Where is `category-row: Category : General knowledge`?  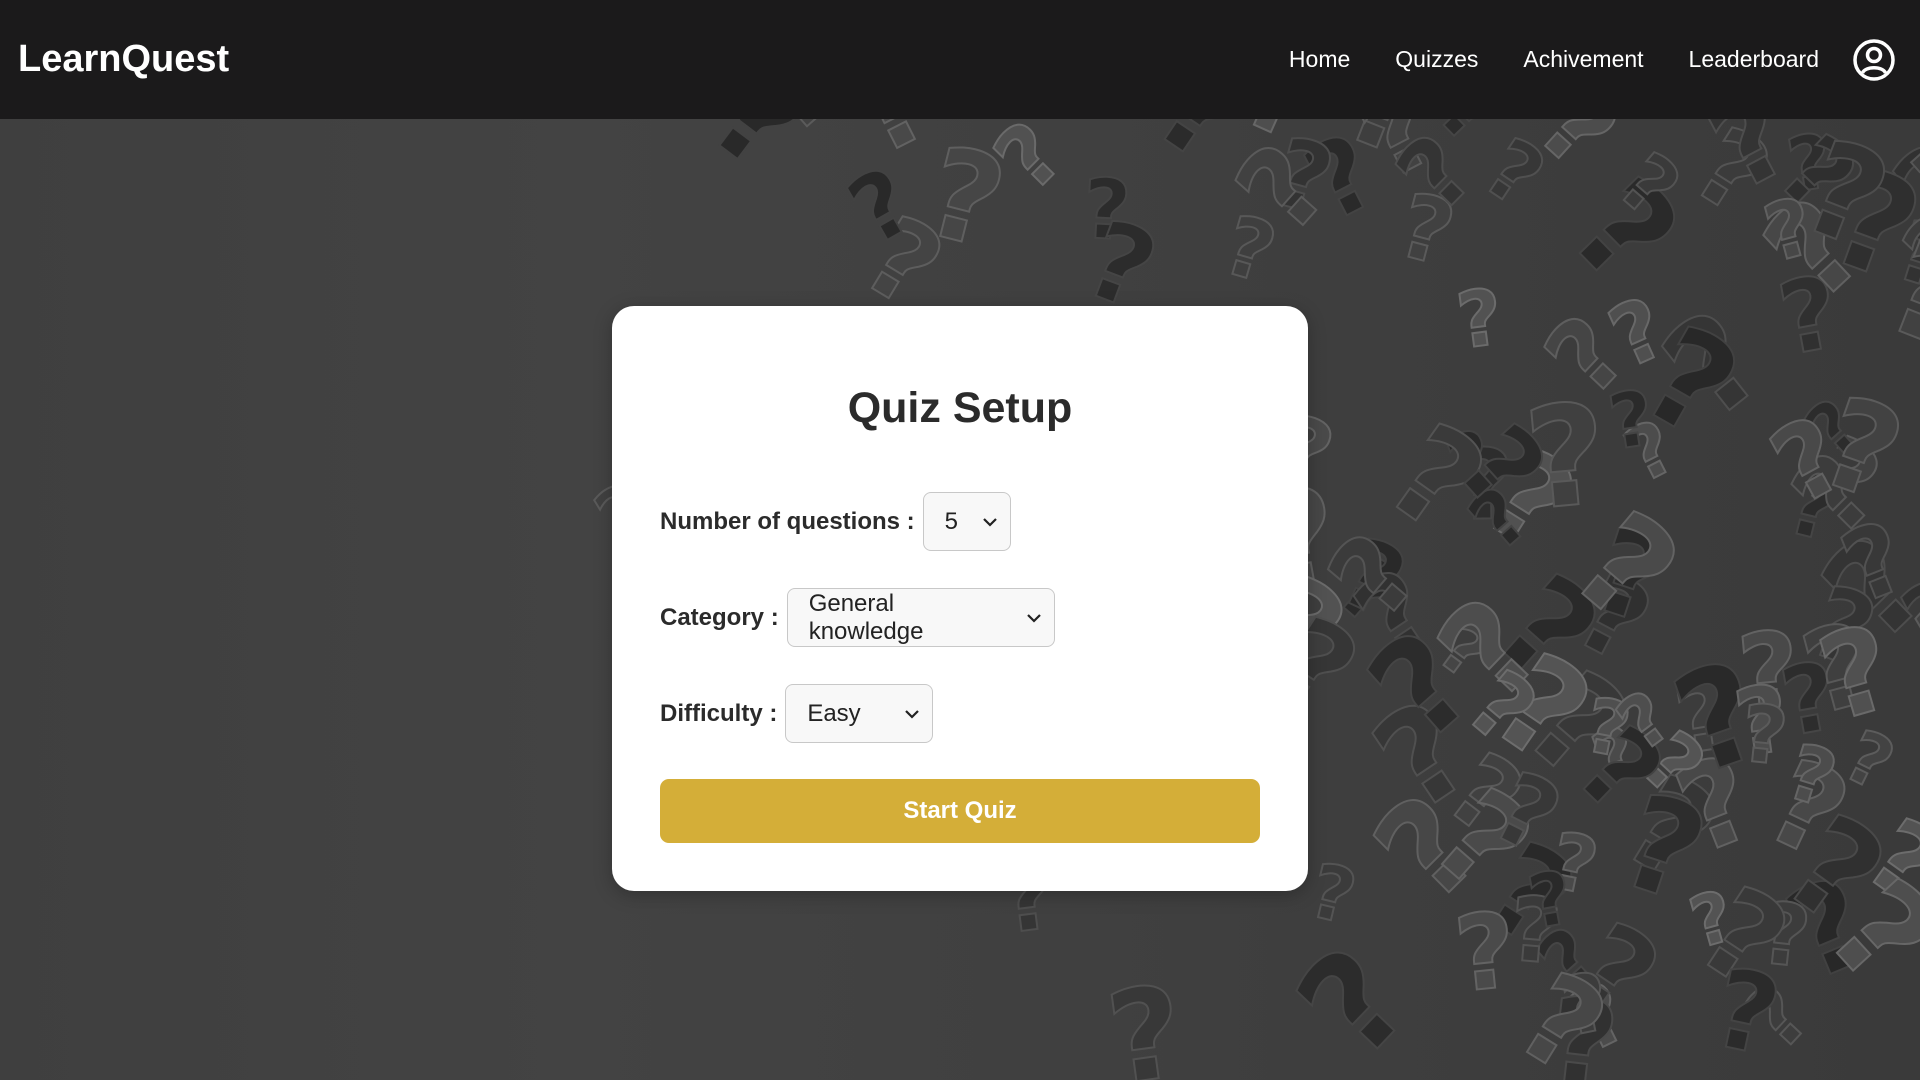 category-row: Category : General knowledge is located at coordinates (857, 617).